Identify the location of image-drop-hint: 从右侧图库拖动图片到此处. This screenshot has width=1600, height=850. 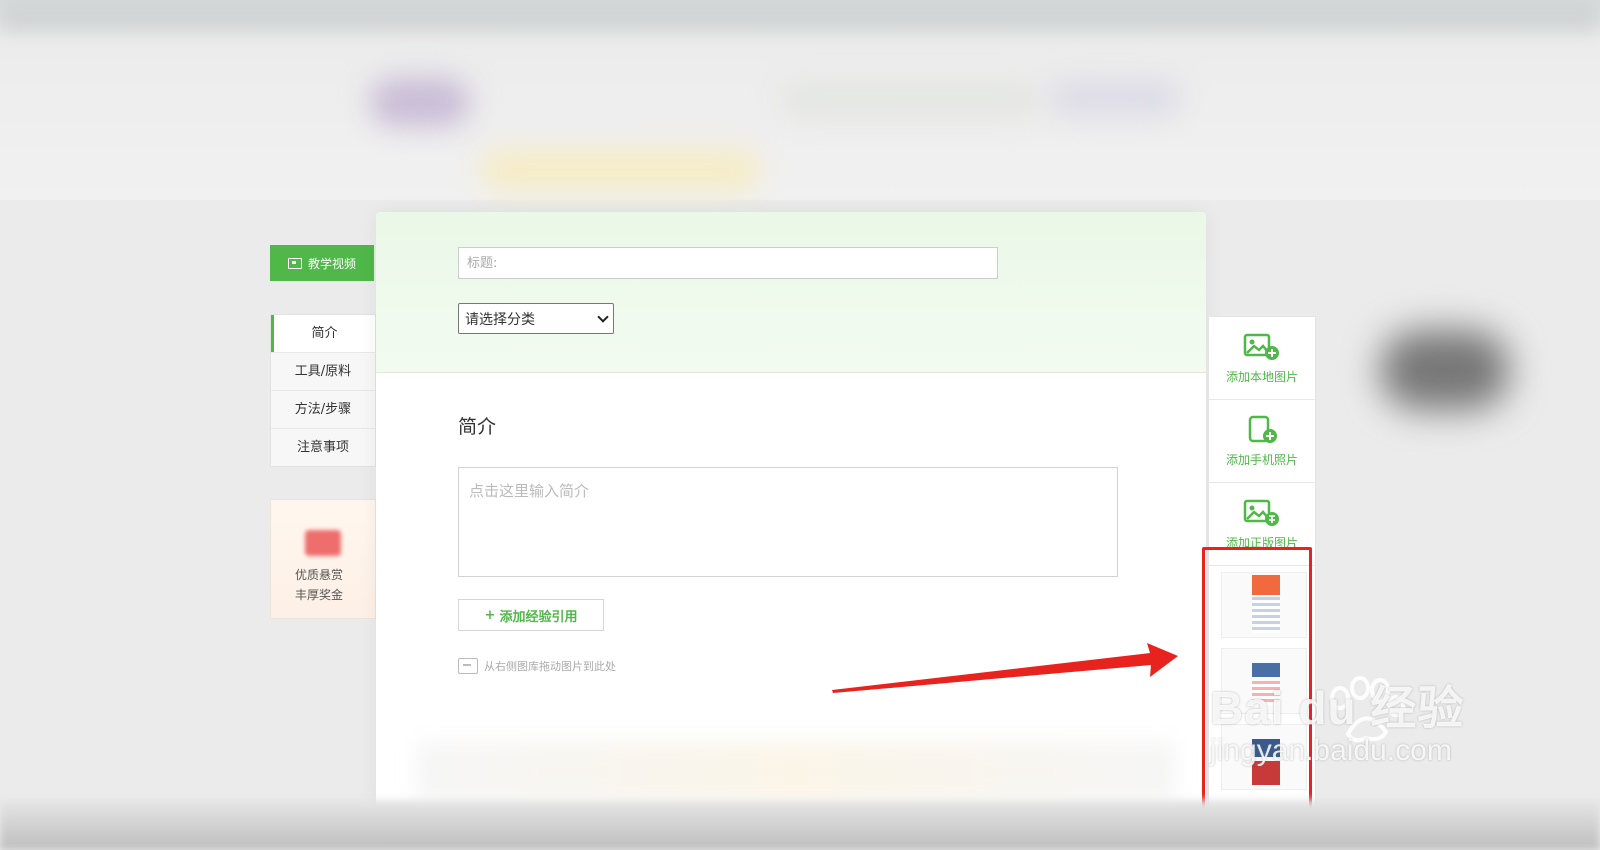
(537, 666).